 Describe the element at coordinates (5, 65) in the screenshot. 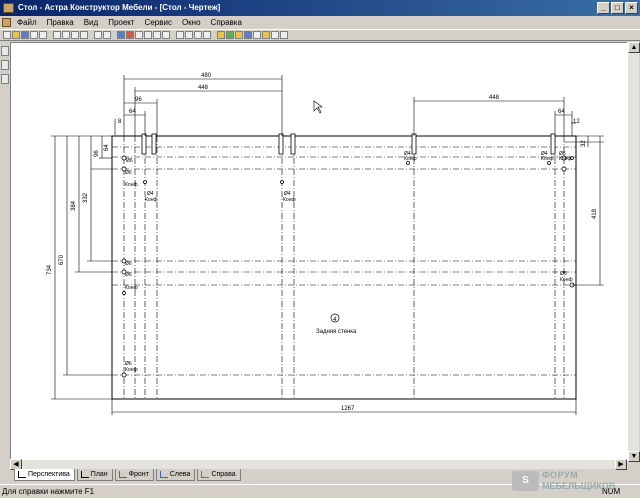

I see `axis-tool-2-icon` at that location.